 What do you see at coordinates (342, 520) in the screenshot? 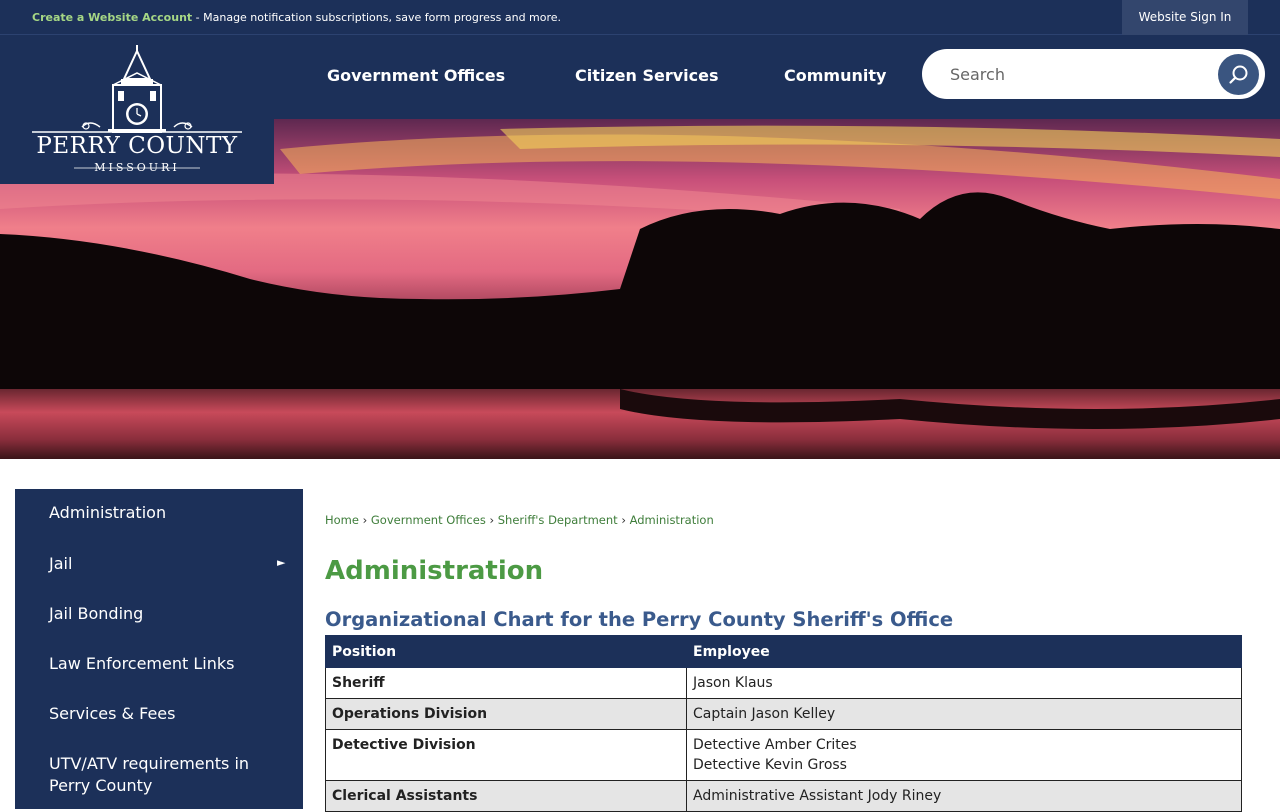
I see `breadcrumb-home: Home` at bounding box center [342, 520].